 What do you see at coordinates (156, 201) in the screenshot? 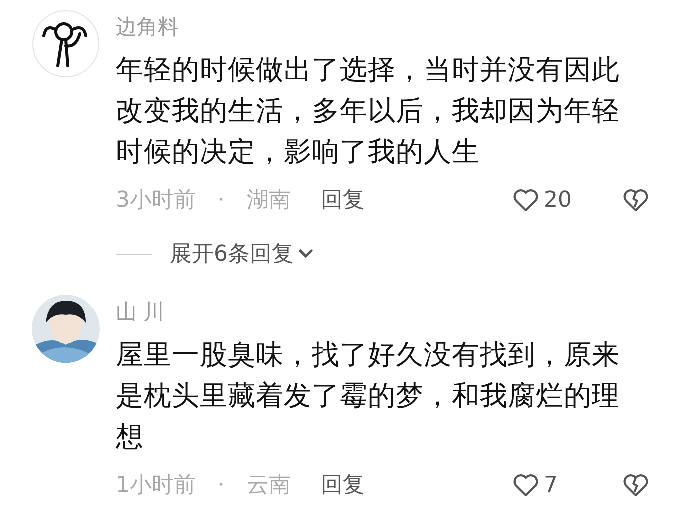
I see `timestamp: 3小时前` at bounding box center [156, 201].